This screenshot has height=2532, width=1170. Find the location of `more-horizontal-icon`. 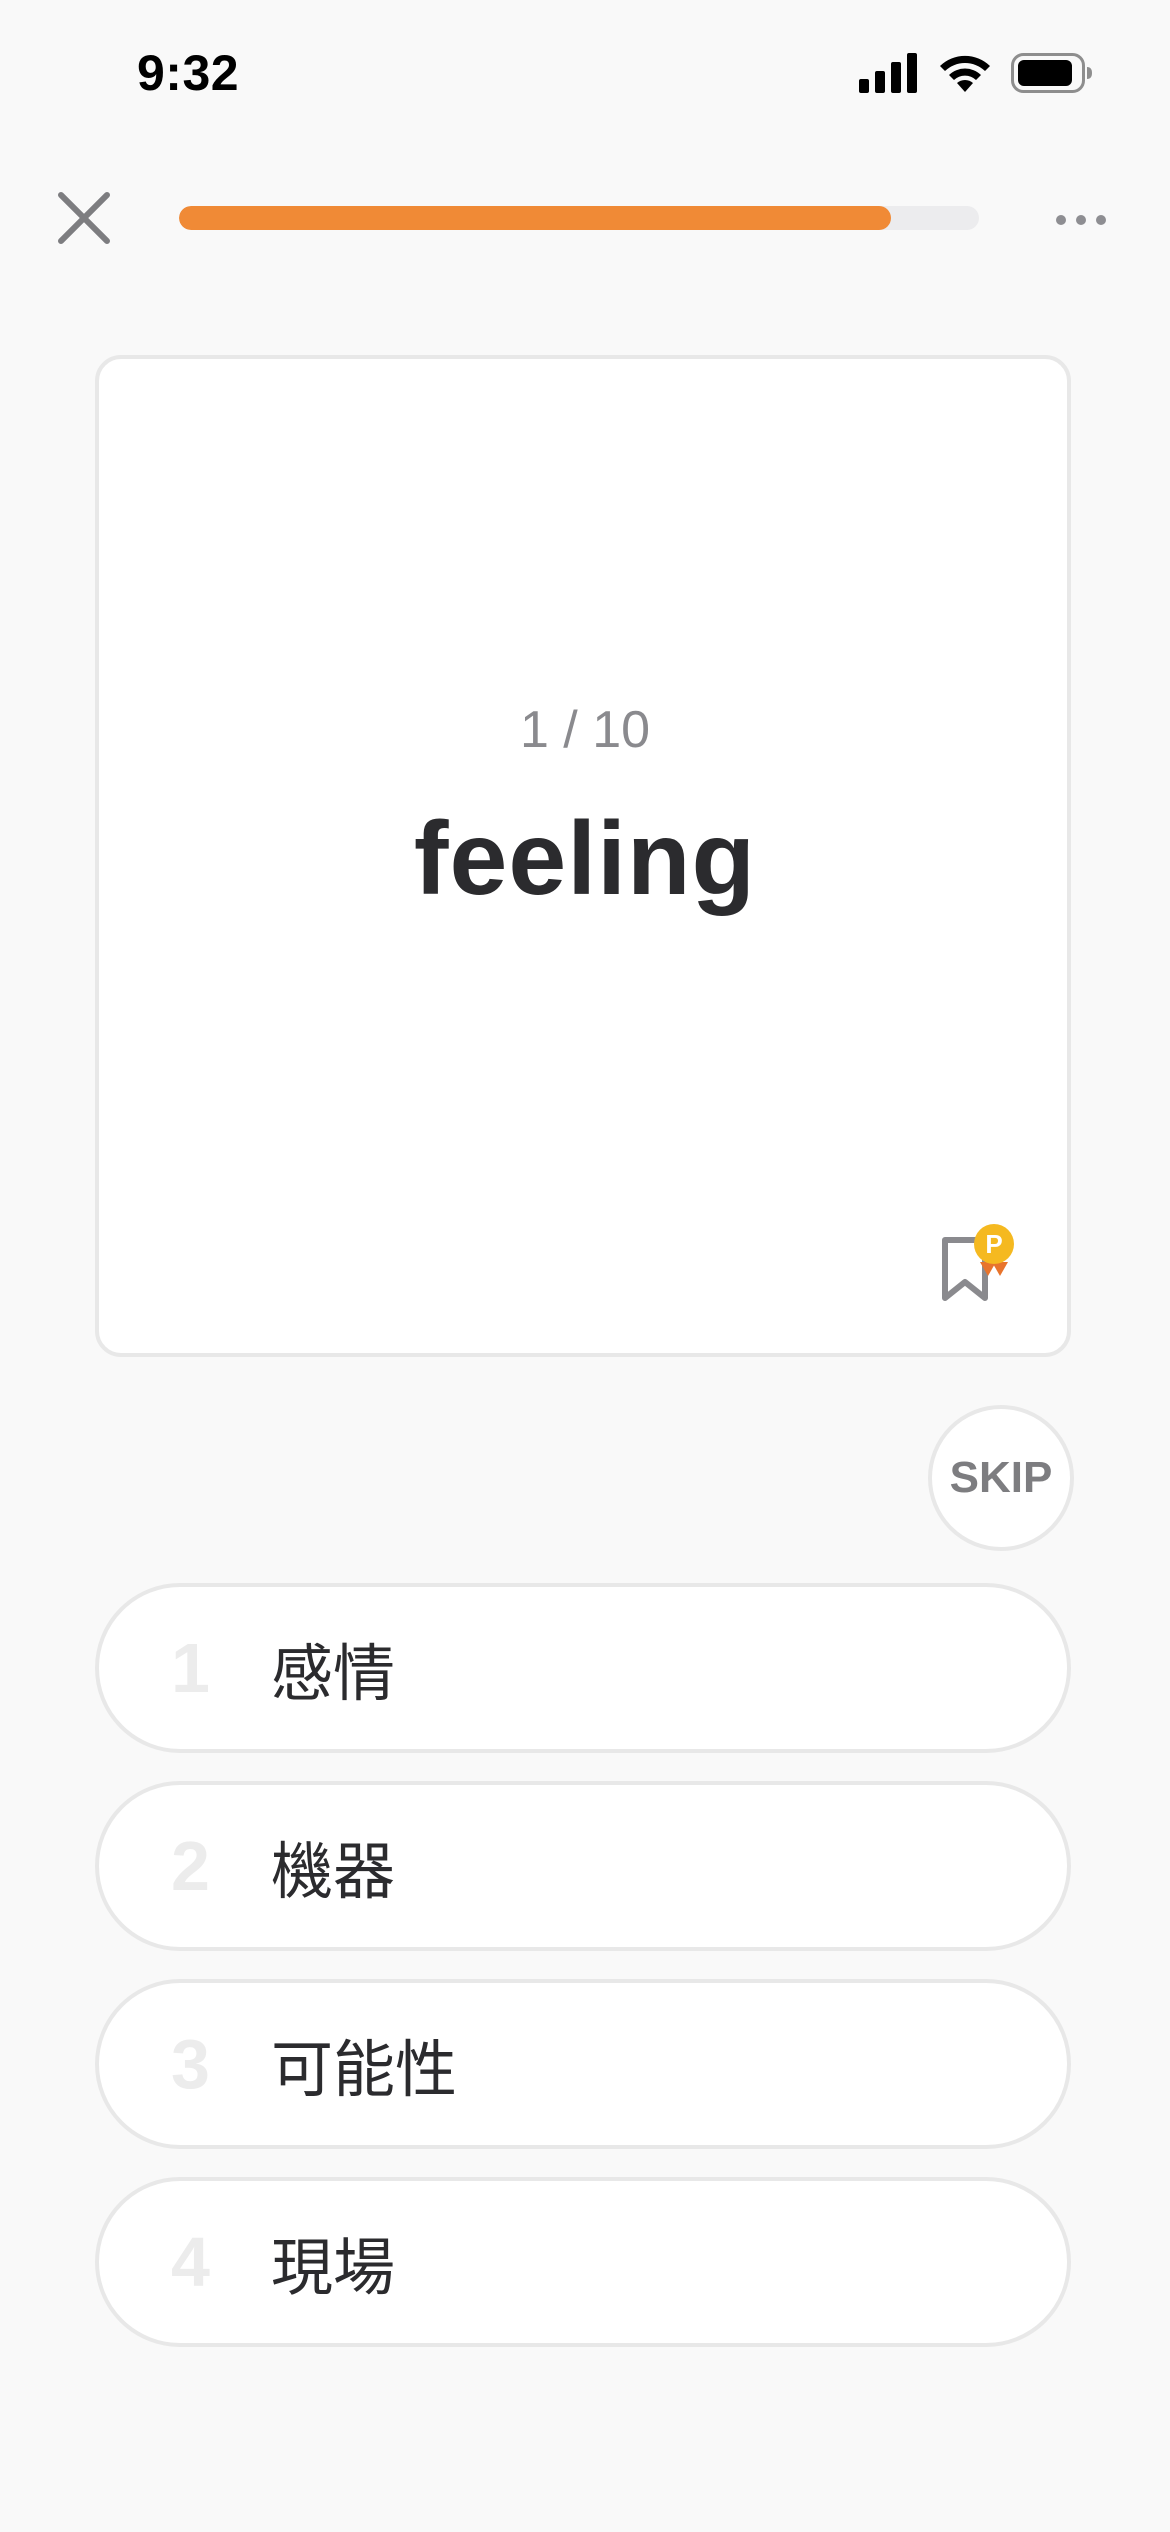

more-horizontal-icon is located at coordinates (1081, 220).